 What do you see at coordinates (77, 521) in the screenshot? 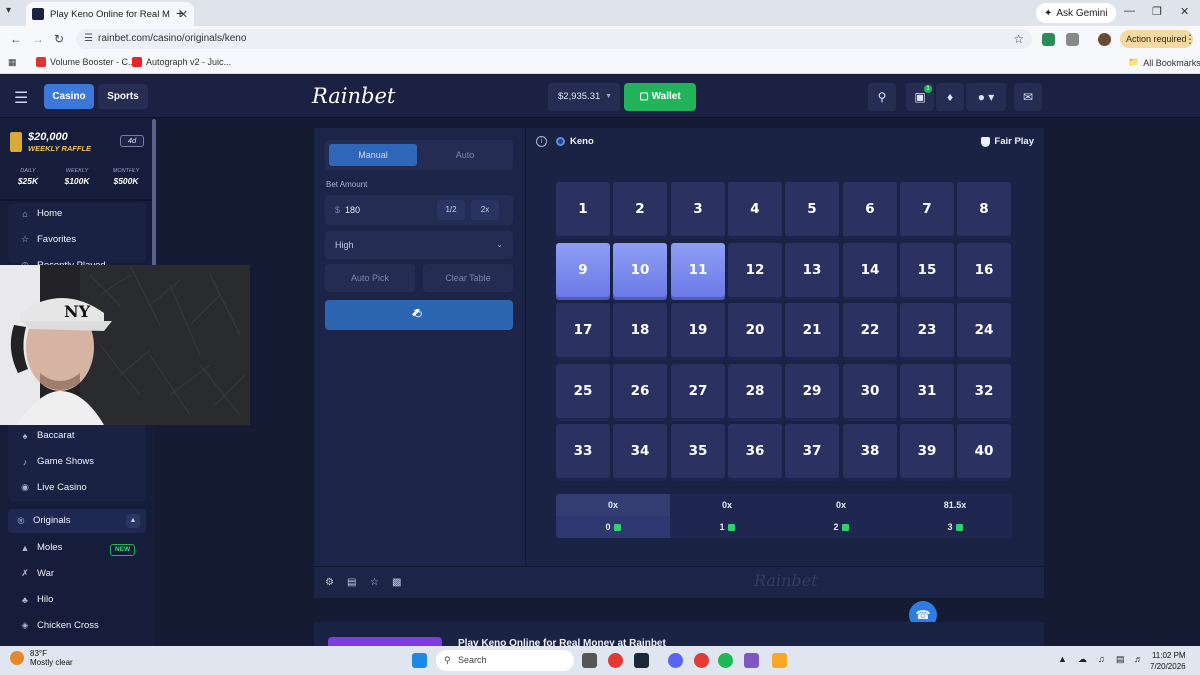
I see `originals-section-header: ® Originals ▲` at bounding box center [77, 521].